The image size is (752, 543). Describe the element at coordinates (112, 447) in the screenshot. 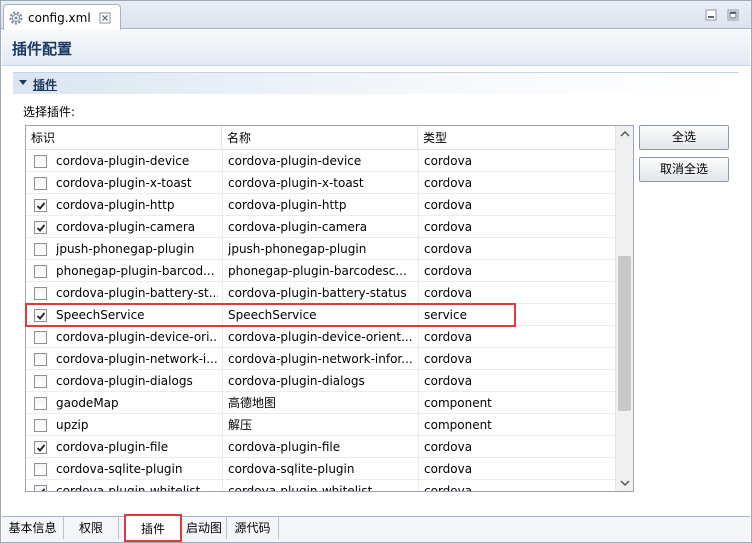

I see `row-id: cordova-plugin-file` at that location.